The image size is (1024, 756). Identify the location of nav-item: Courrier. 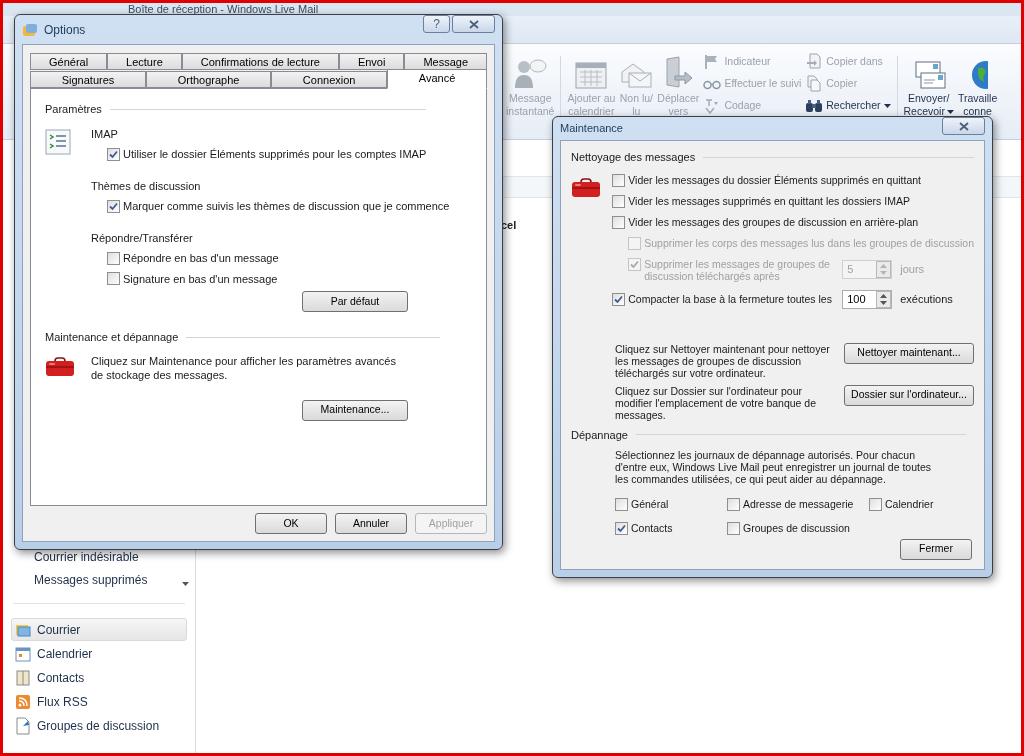
(99, 629).